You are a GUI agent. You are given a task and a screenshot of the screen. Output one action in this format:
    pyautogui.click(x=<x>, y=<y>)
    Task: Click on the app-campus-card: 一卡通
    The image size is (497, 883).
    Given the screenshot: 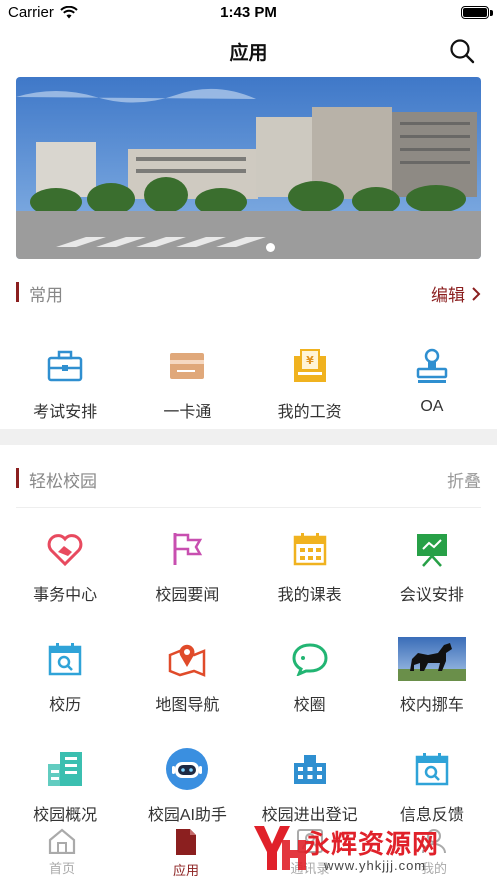 What is the action you would take?
    pyautogui.click(x=187, y=383)
    